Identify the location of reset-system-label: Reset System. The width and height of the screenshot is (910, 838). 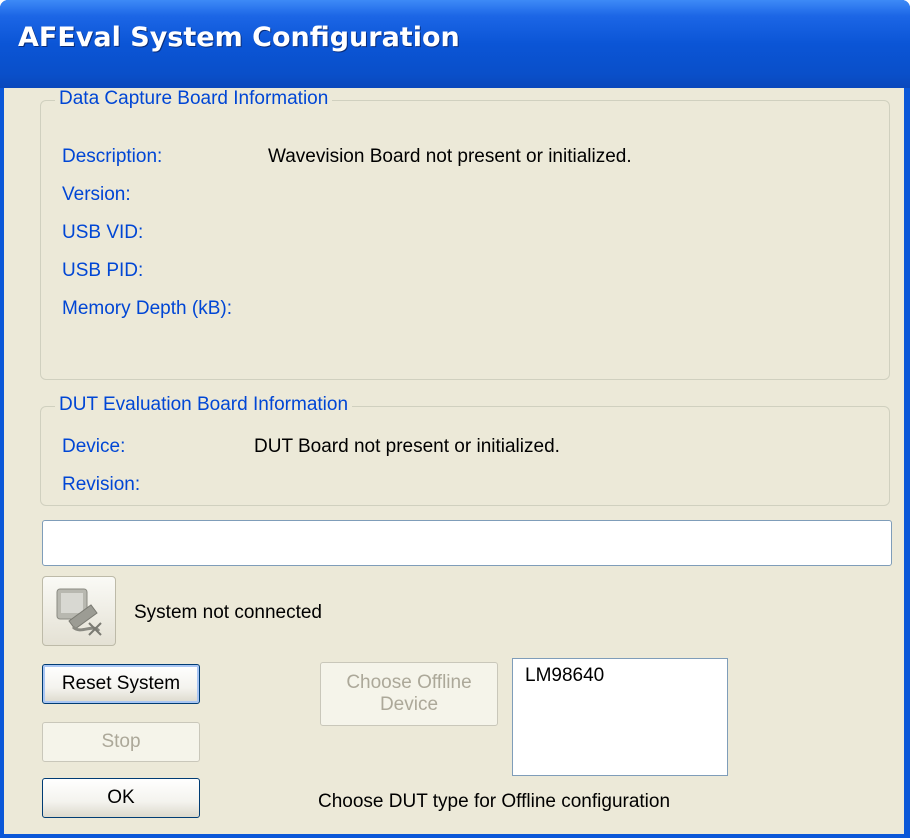
(121, 683).